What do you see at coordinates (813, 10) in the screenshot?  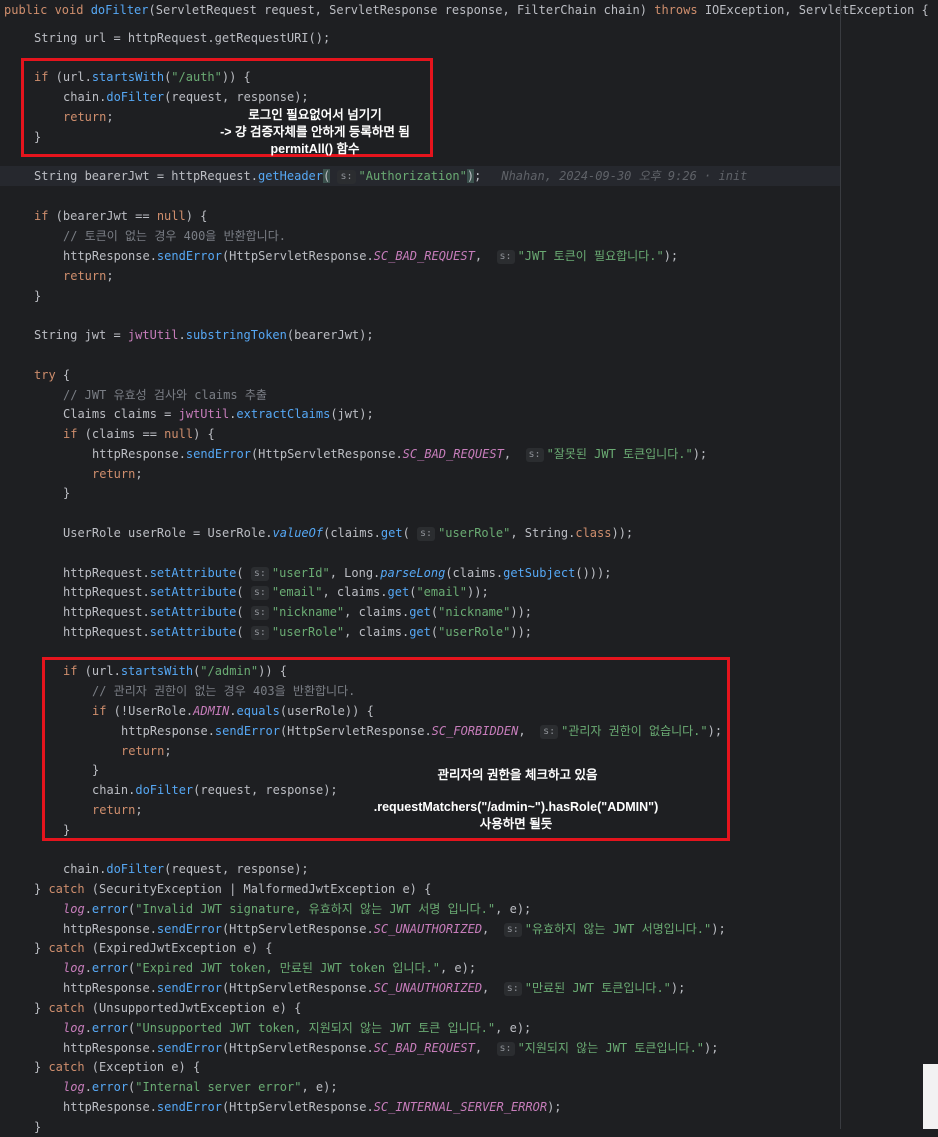 I see `exceptions: IOException, ServletException {` at bounding box center [813, 10].